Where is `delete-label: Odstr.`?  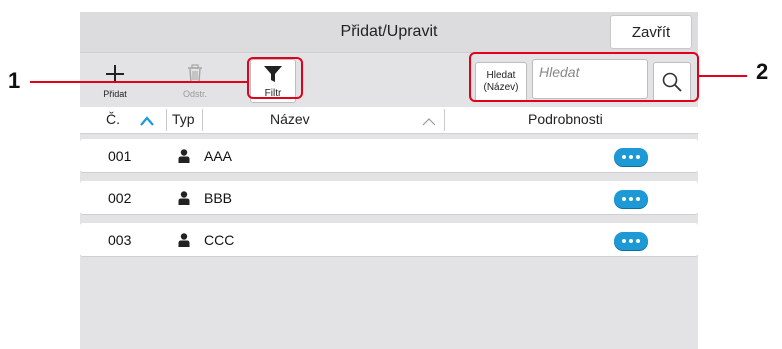 delete-label: Odstr. is located at coordinates (194, 94).